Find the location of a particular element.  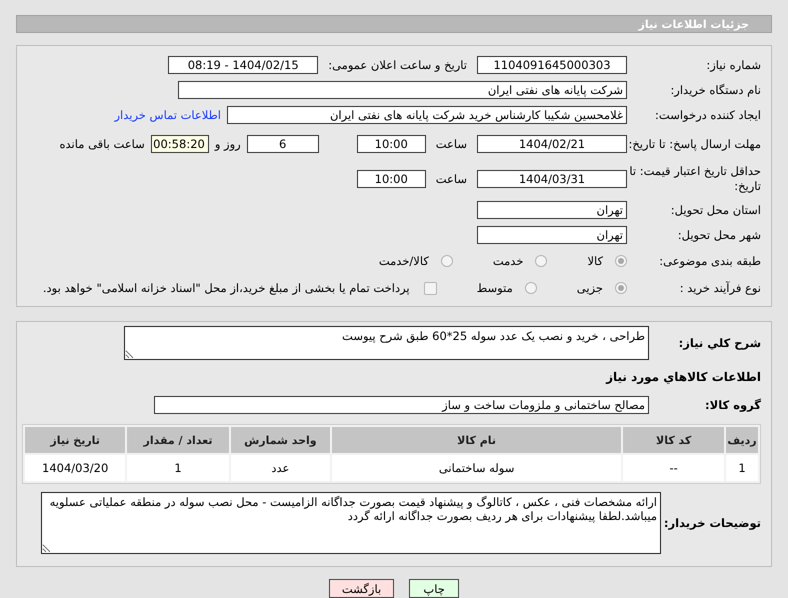

option-label: کالا is located at coordinates (595, 261).